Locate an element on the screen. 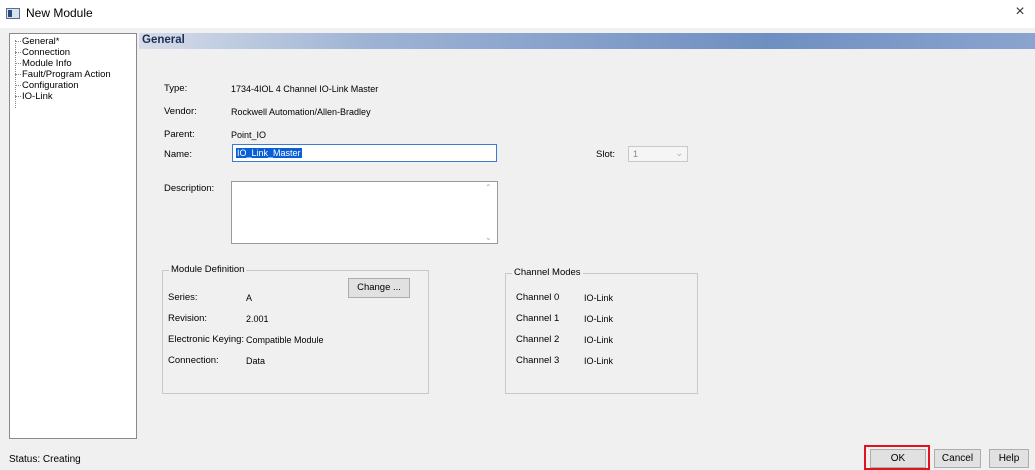 The image size is (1035, 470). cancel-button: Cancel is located at coordinates (957, 458).